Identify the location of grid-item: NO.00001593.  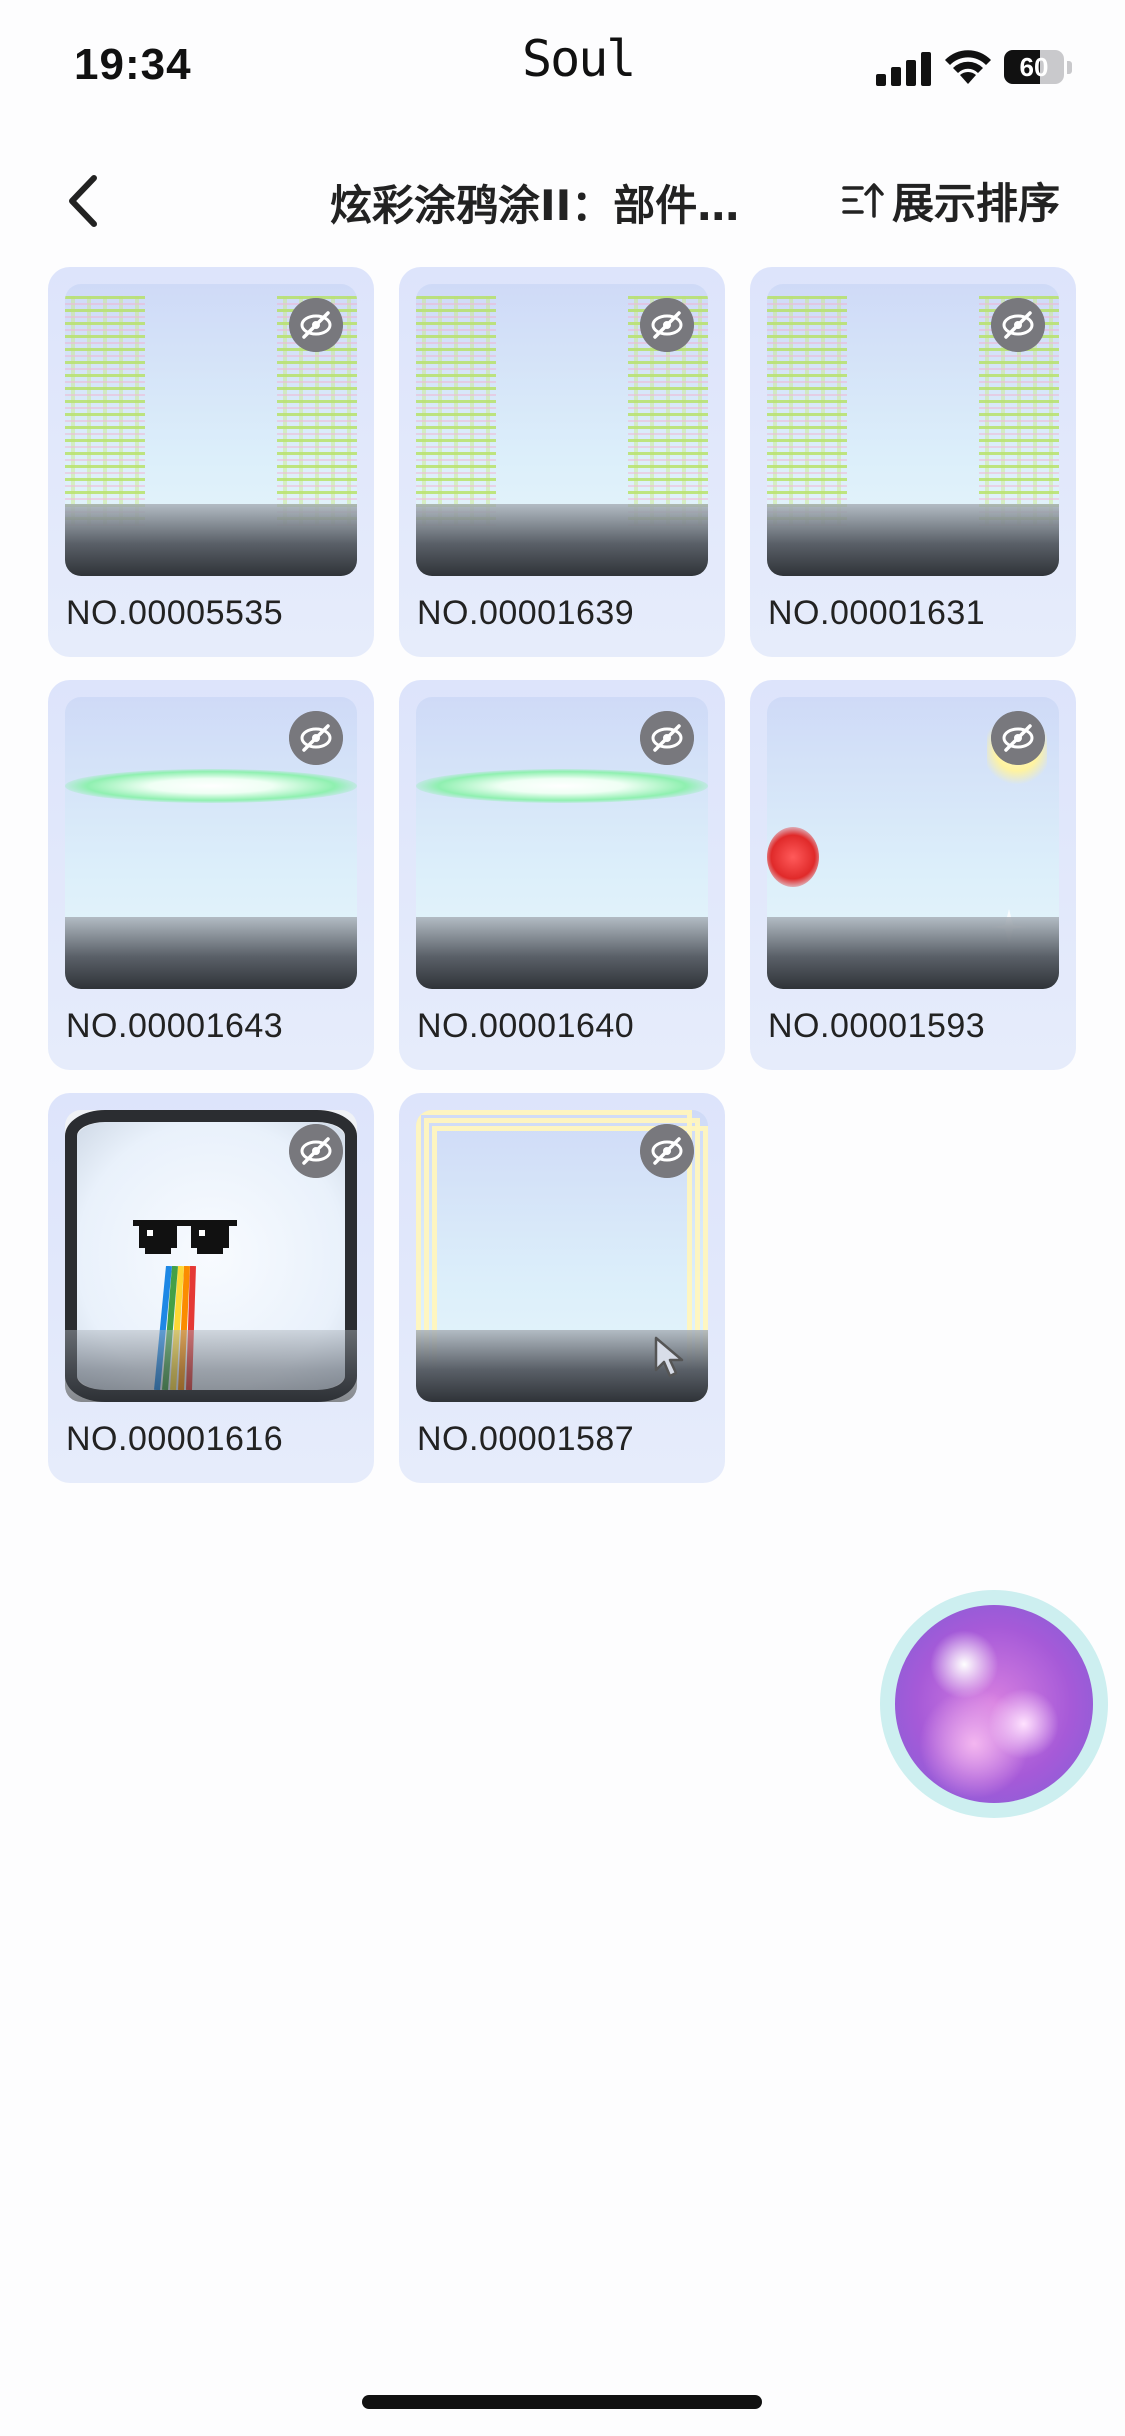
(913, 875).